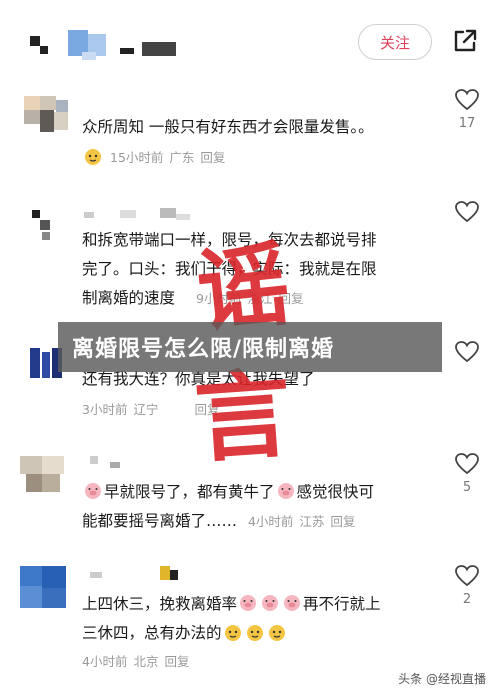 The image size is (500, 695). I want to click on comment-text: 众所周知 一般只有好东西才会限量发售。。, so click(228, 127).